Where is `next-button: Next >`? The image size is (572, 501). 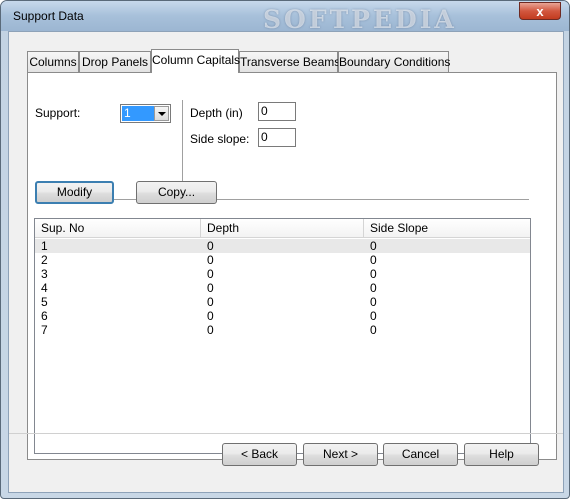
next-button: Next > is located at coordinates (340, 454).